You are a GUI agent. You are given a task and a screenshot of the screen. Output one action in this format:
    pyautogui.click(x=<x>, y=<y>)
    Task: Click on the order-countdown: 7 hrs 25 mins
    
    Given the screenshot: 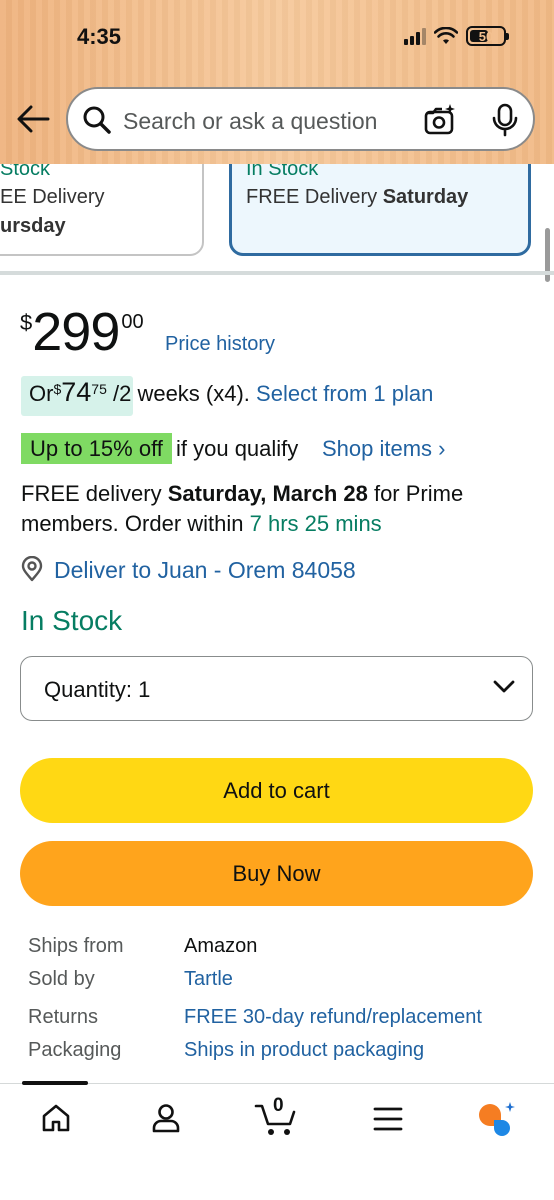 What is the action you would take?
    pyautogui.click(x=315, y=523)
    